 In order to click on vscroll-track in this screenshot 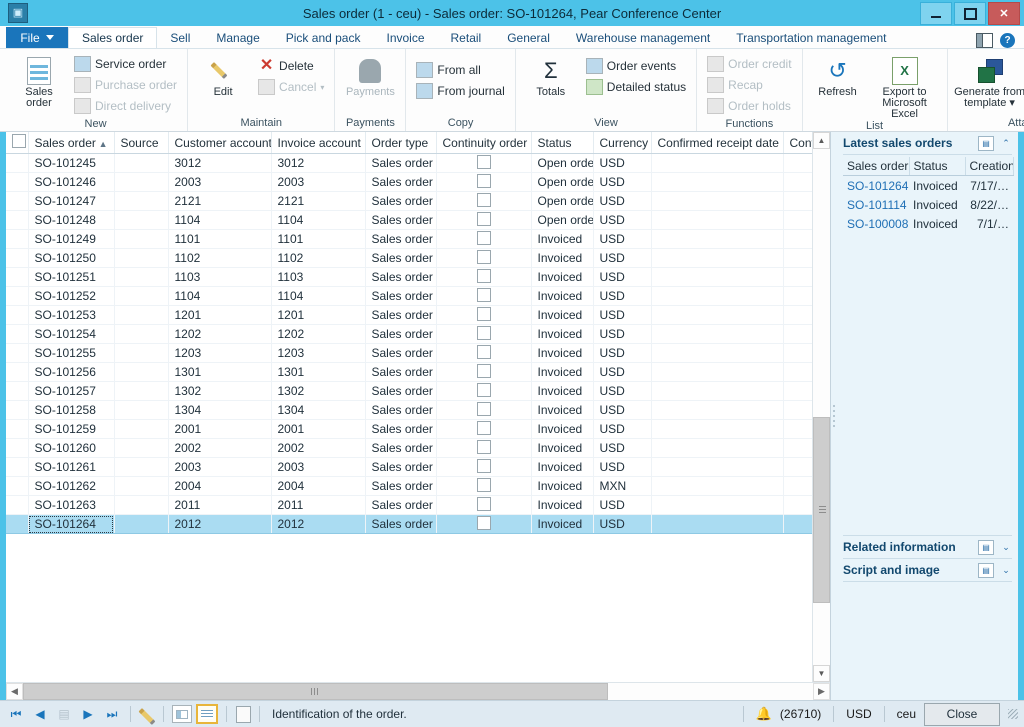, I will do `click(821, 407)`.